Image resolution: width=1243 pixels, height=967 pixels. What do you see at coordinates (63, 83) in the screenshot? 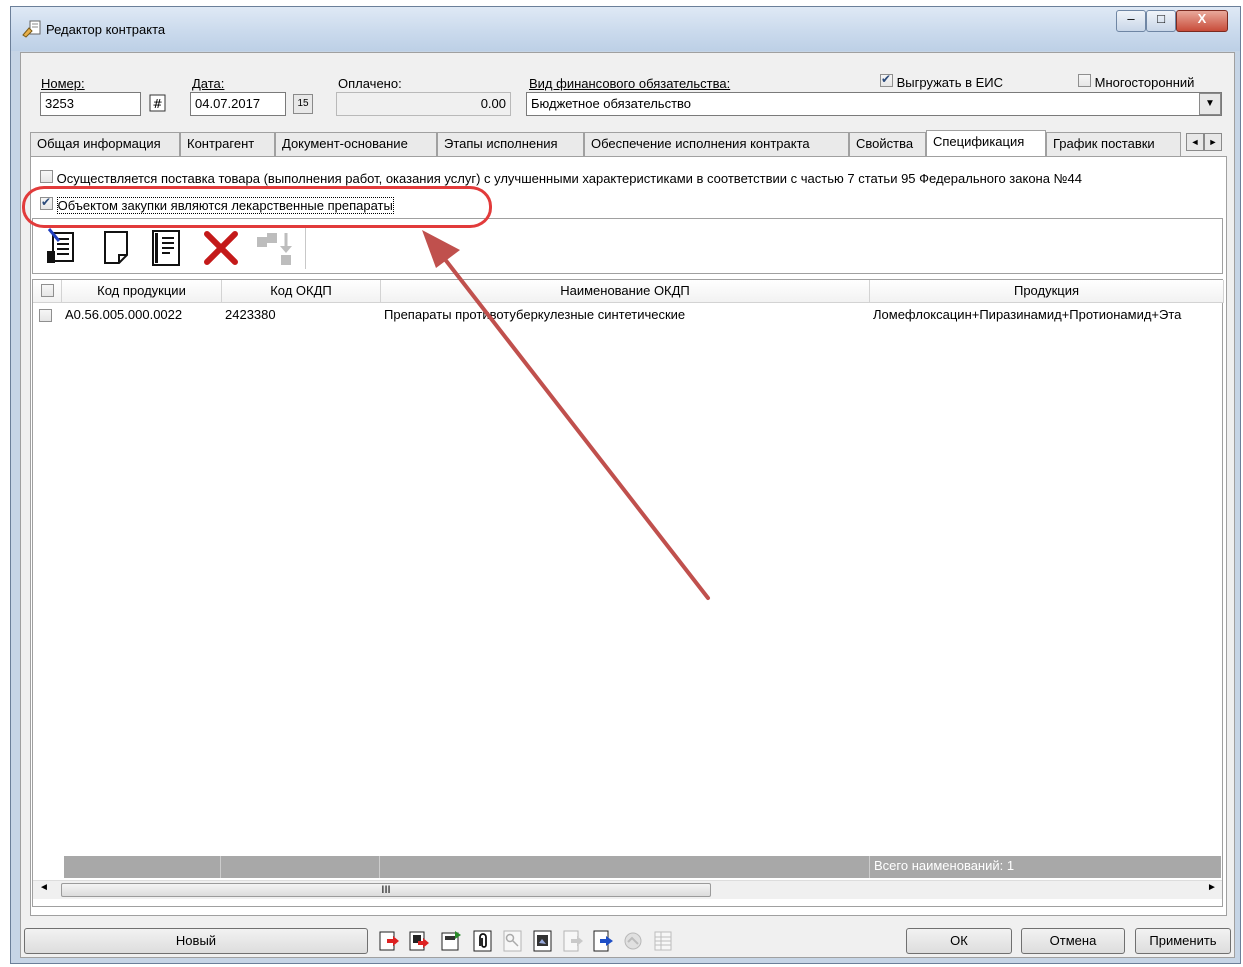
I see `number-label: Номер:` at bounding box center [63, 83].